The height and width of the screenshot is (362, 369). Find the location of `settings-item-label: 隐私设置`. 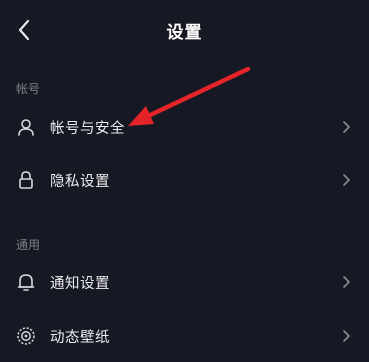

settings-item-label: 隐私设置 is located at coordinates (80, 181).